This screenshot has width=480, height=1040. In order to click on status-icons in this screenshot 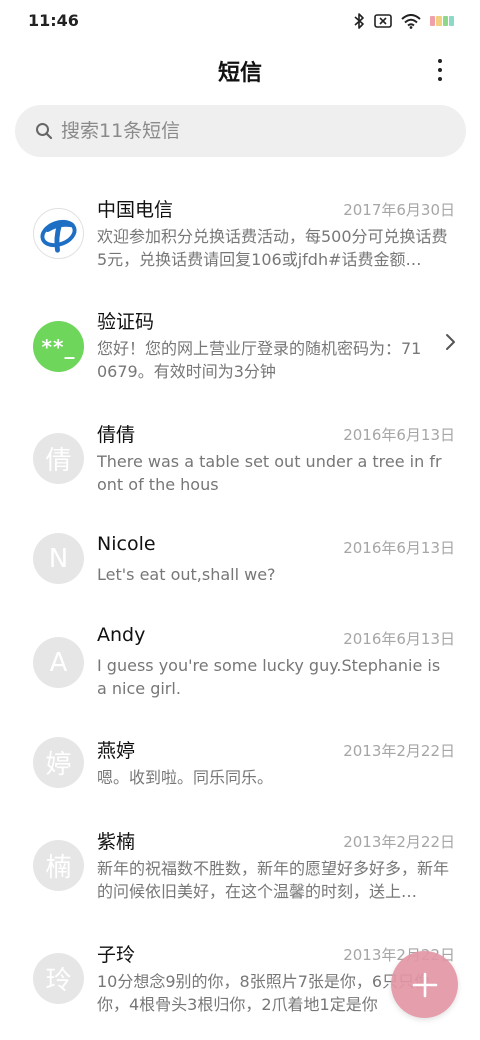, I will do `click(403, 21)`.